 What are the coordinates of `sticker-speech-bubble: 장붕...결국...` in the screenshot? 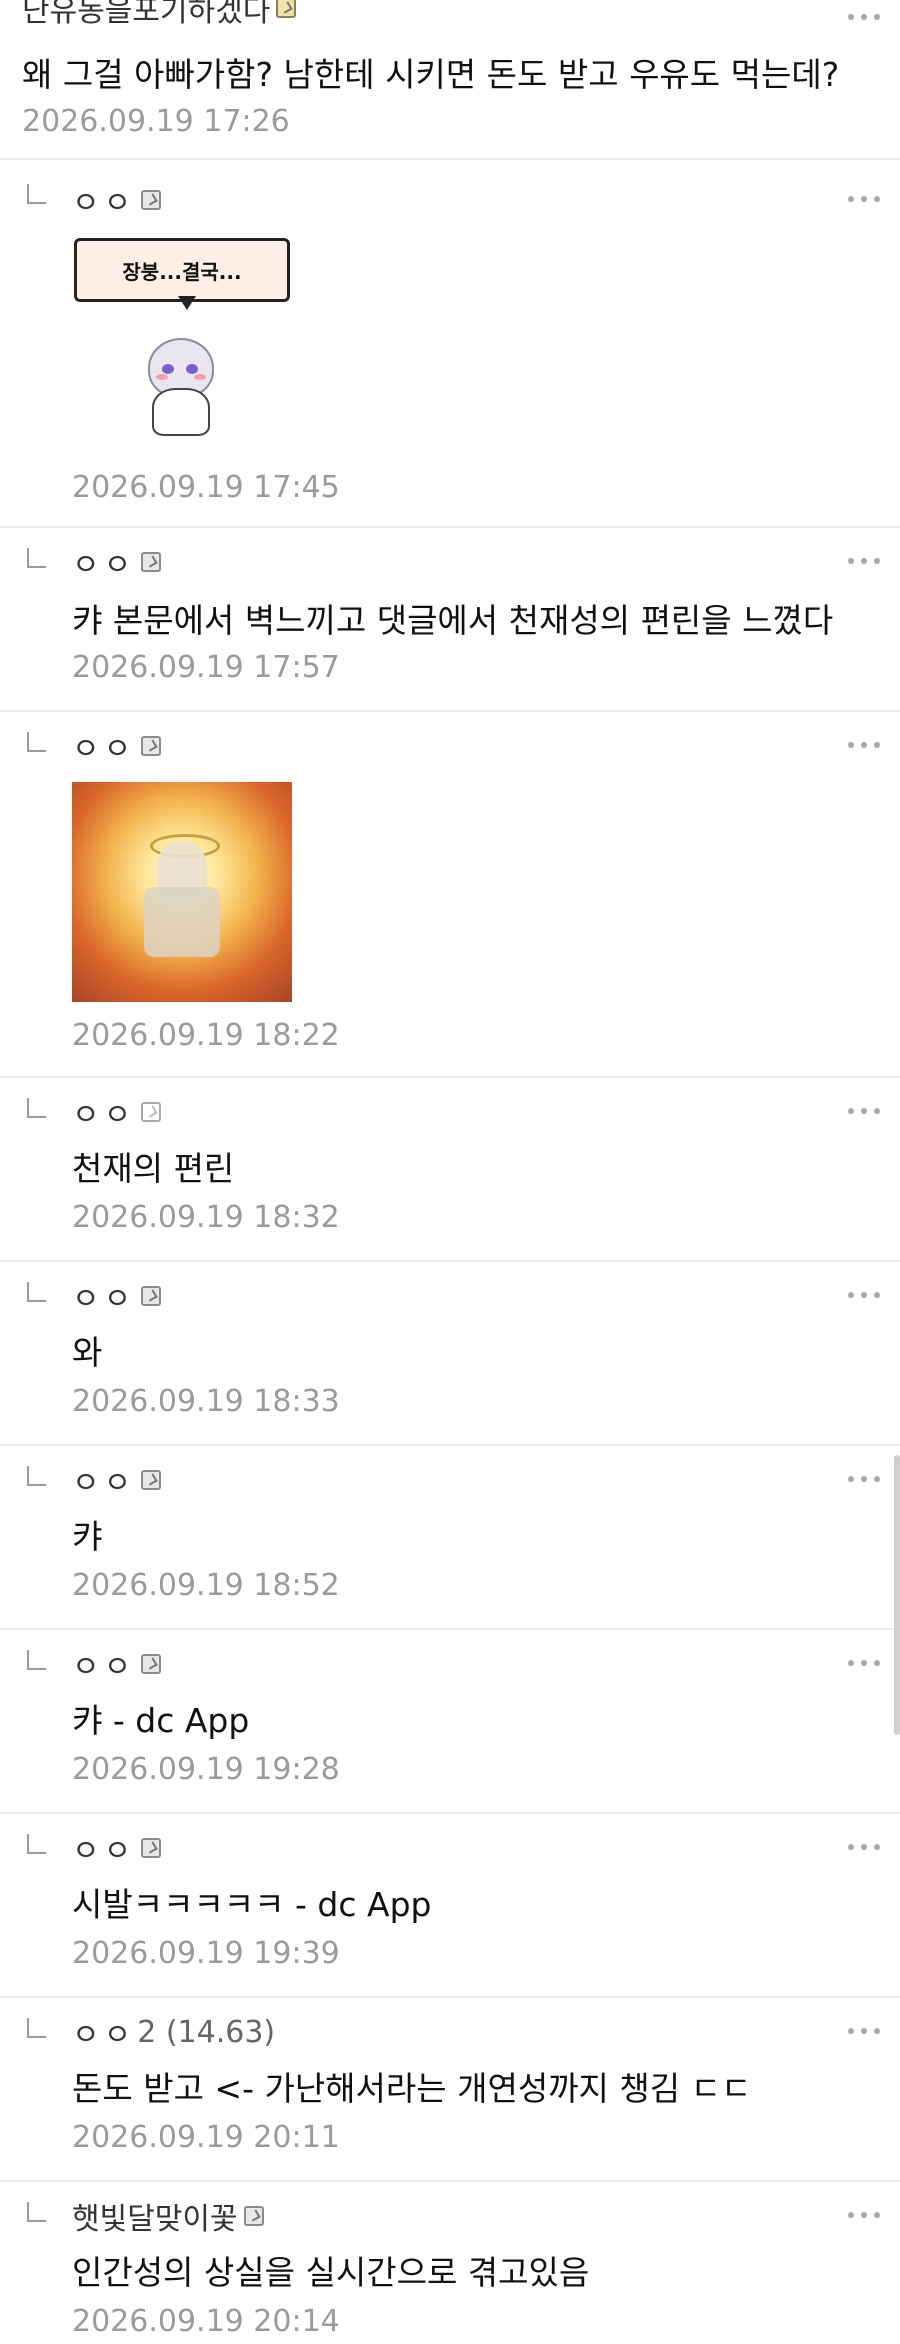 It's located at (182, 270).